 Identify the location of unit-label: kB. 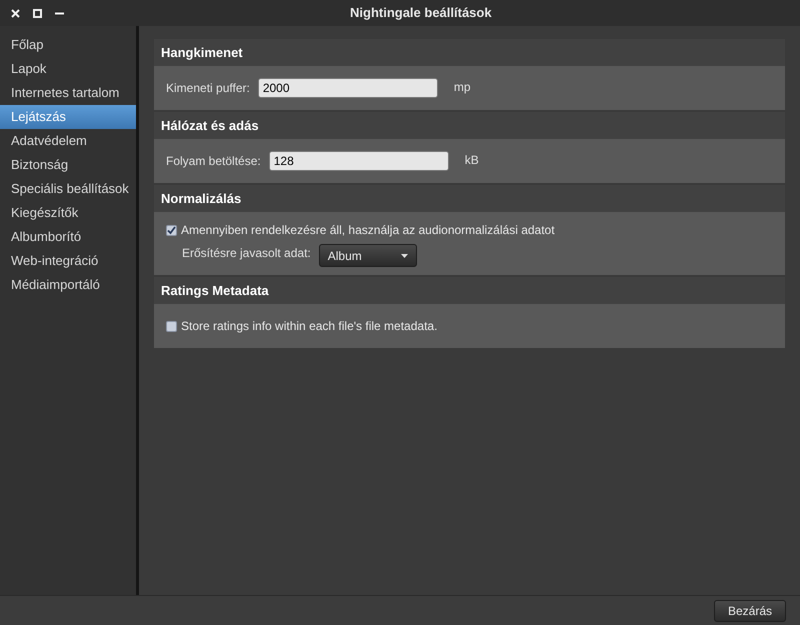
(471, 160).